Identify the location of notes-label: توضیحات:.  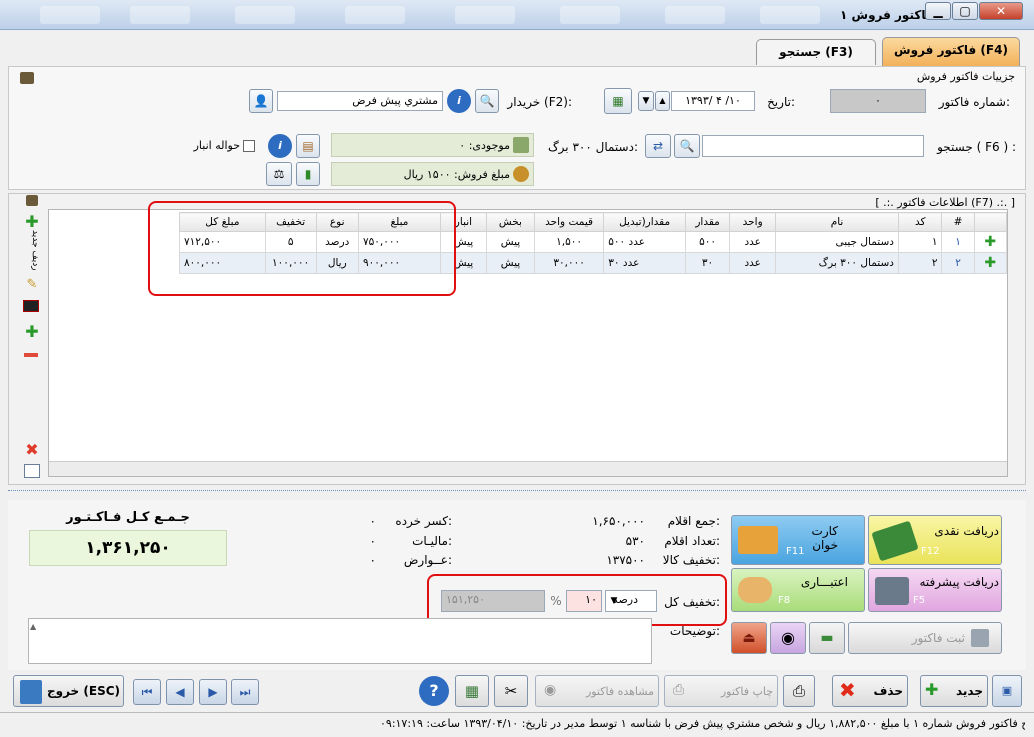
(694, 631).